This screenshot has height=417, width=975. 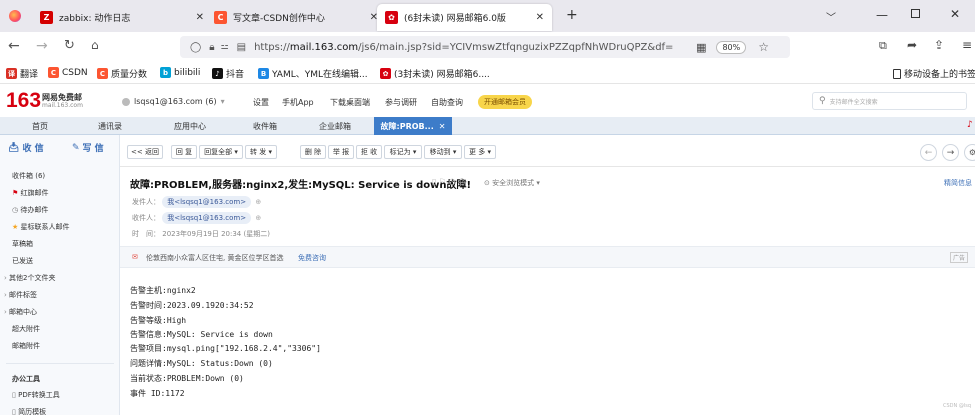 I want to click on simple-info-link: 精简信息, so click(x=958, y=183).